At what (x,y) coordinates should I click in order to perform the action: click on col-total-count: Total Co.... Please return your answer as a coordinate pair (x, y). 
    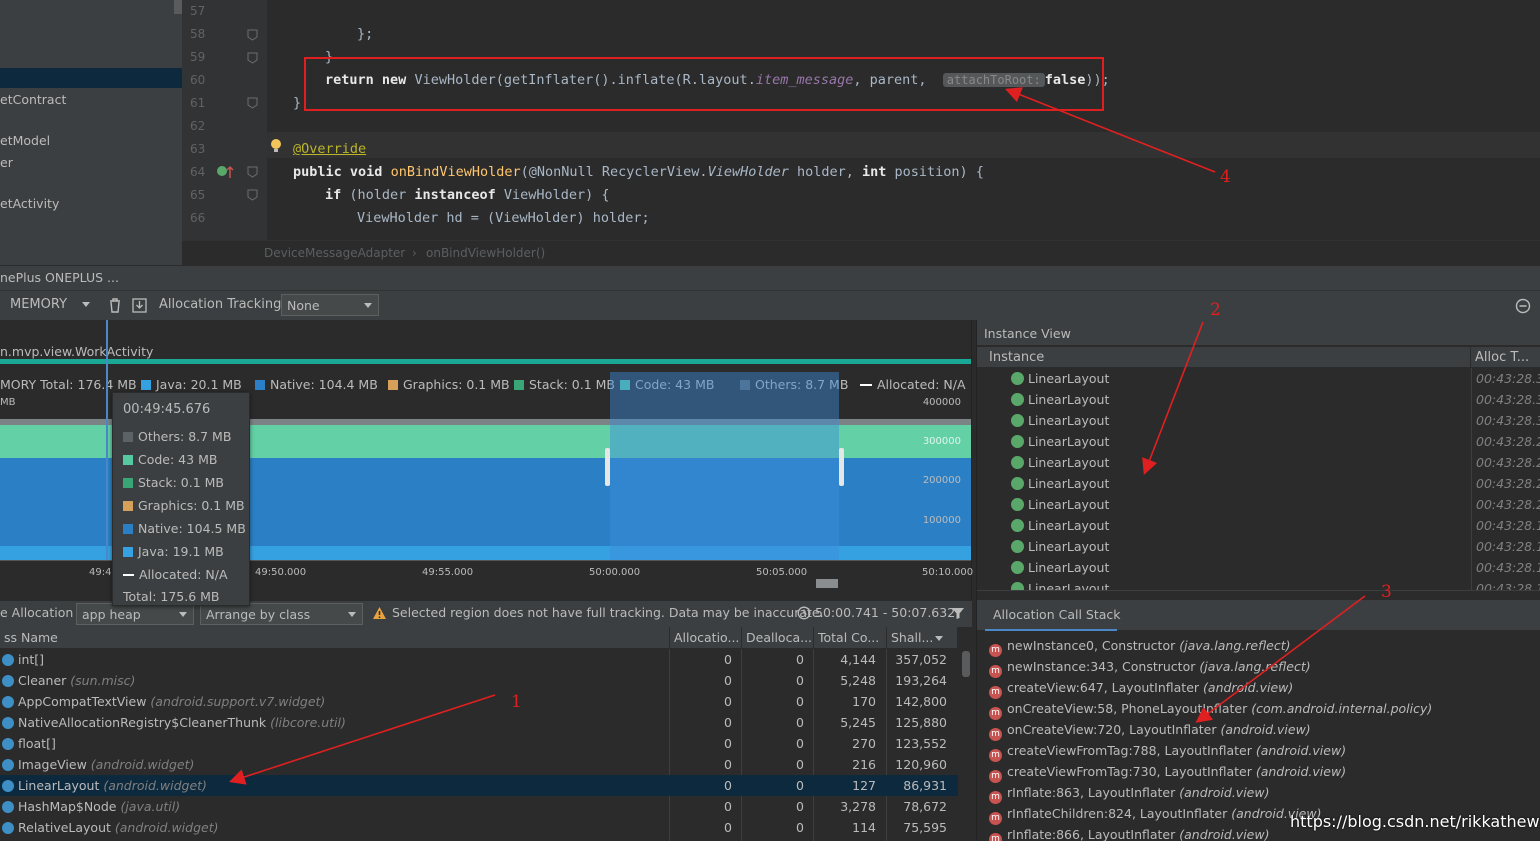
    Looking at the image, I should click on (850, 638).